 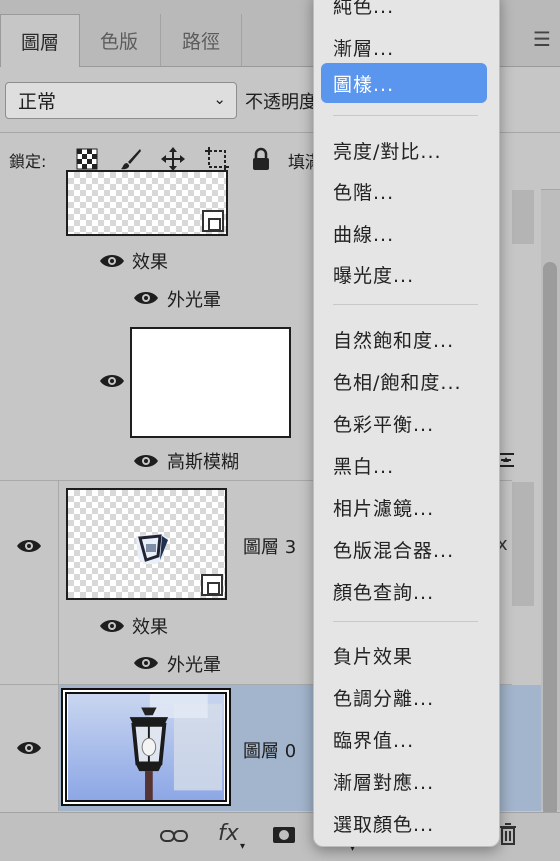 I want to click on layer-3-thumbnail, so click(x=146, y=544).